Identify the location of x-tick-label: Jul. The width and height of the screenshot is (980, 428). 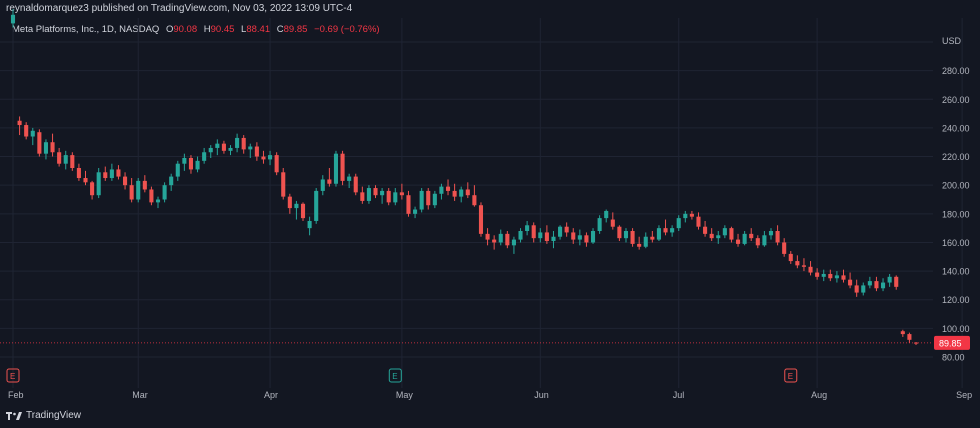
(679, 395).